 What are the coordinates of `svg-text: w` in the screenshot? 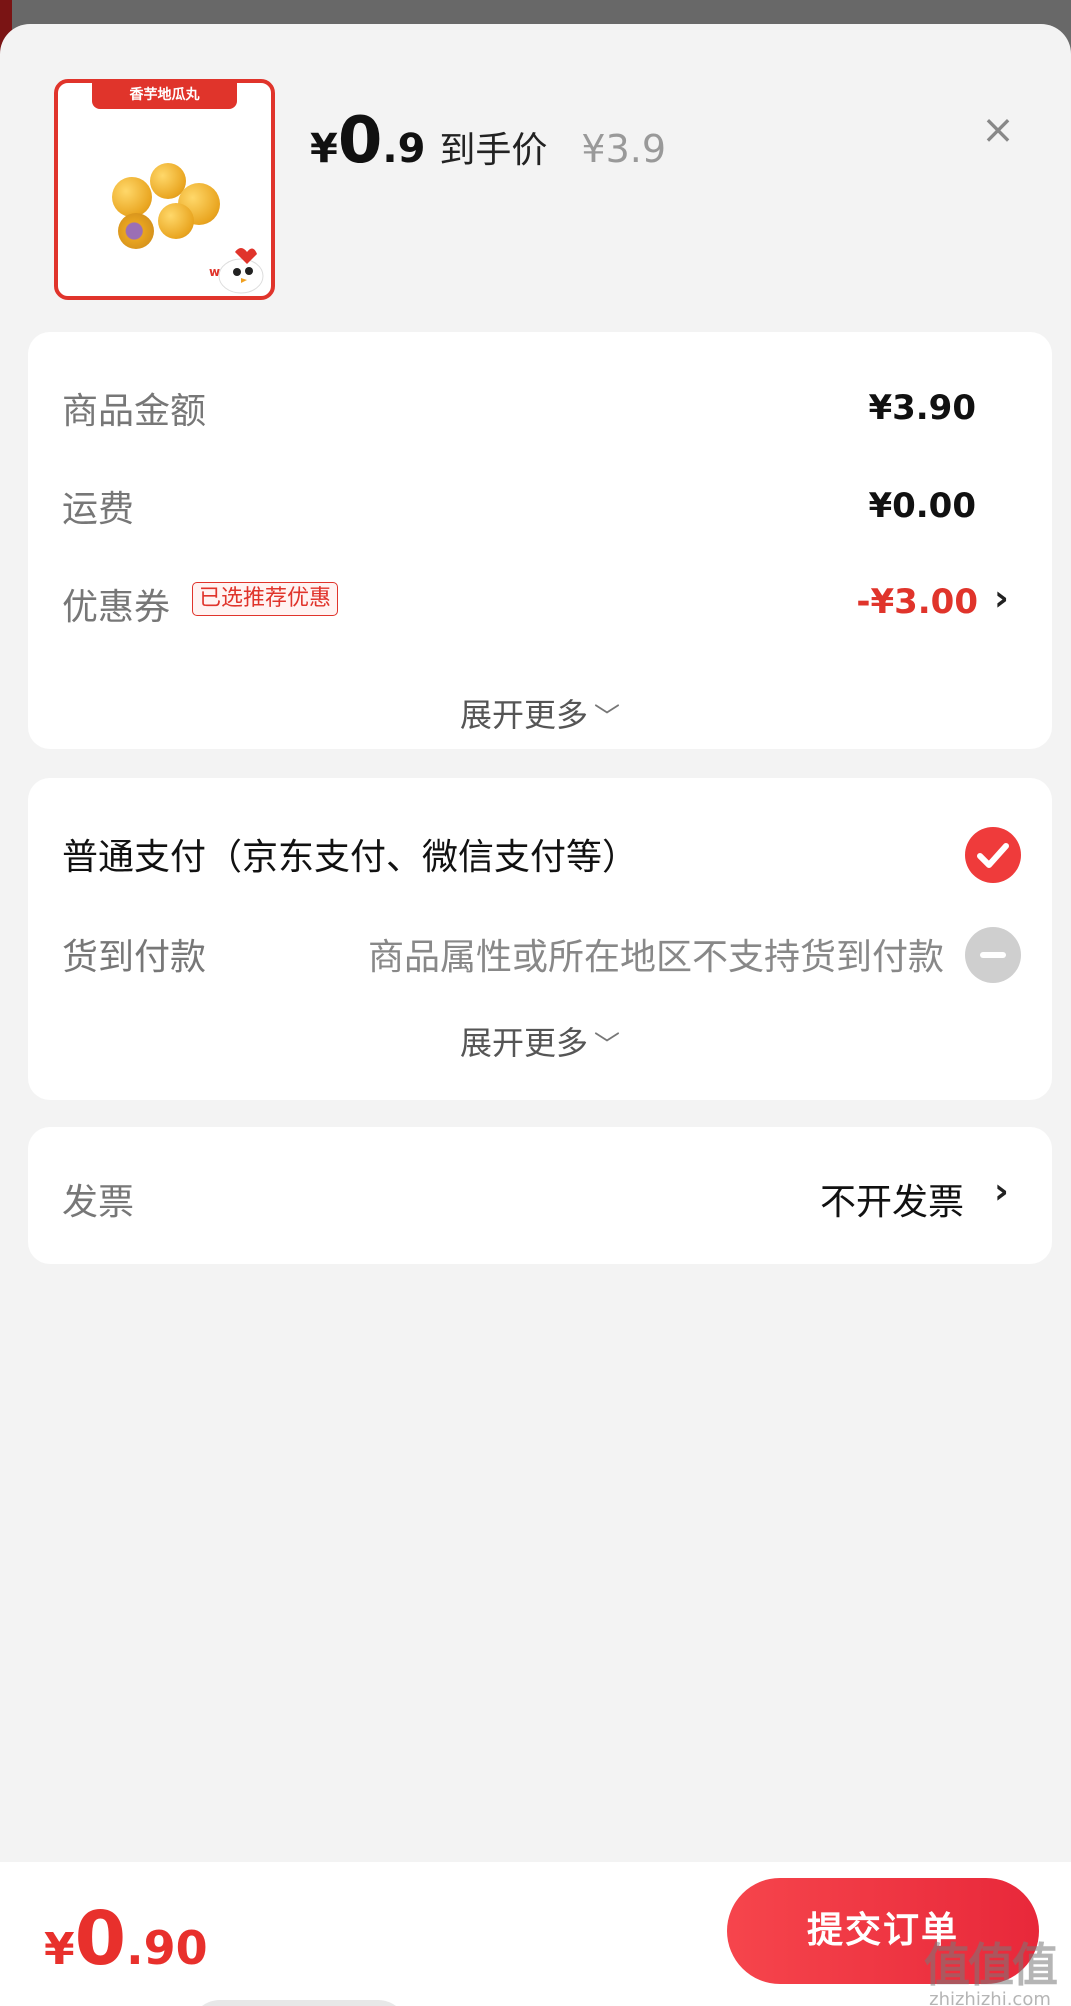 It's located at (214, 272).